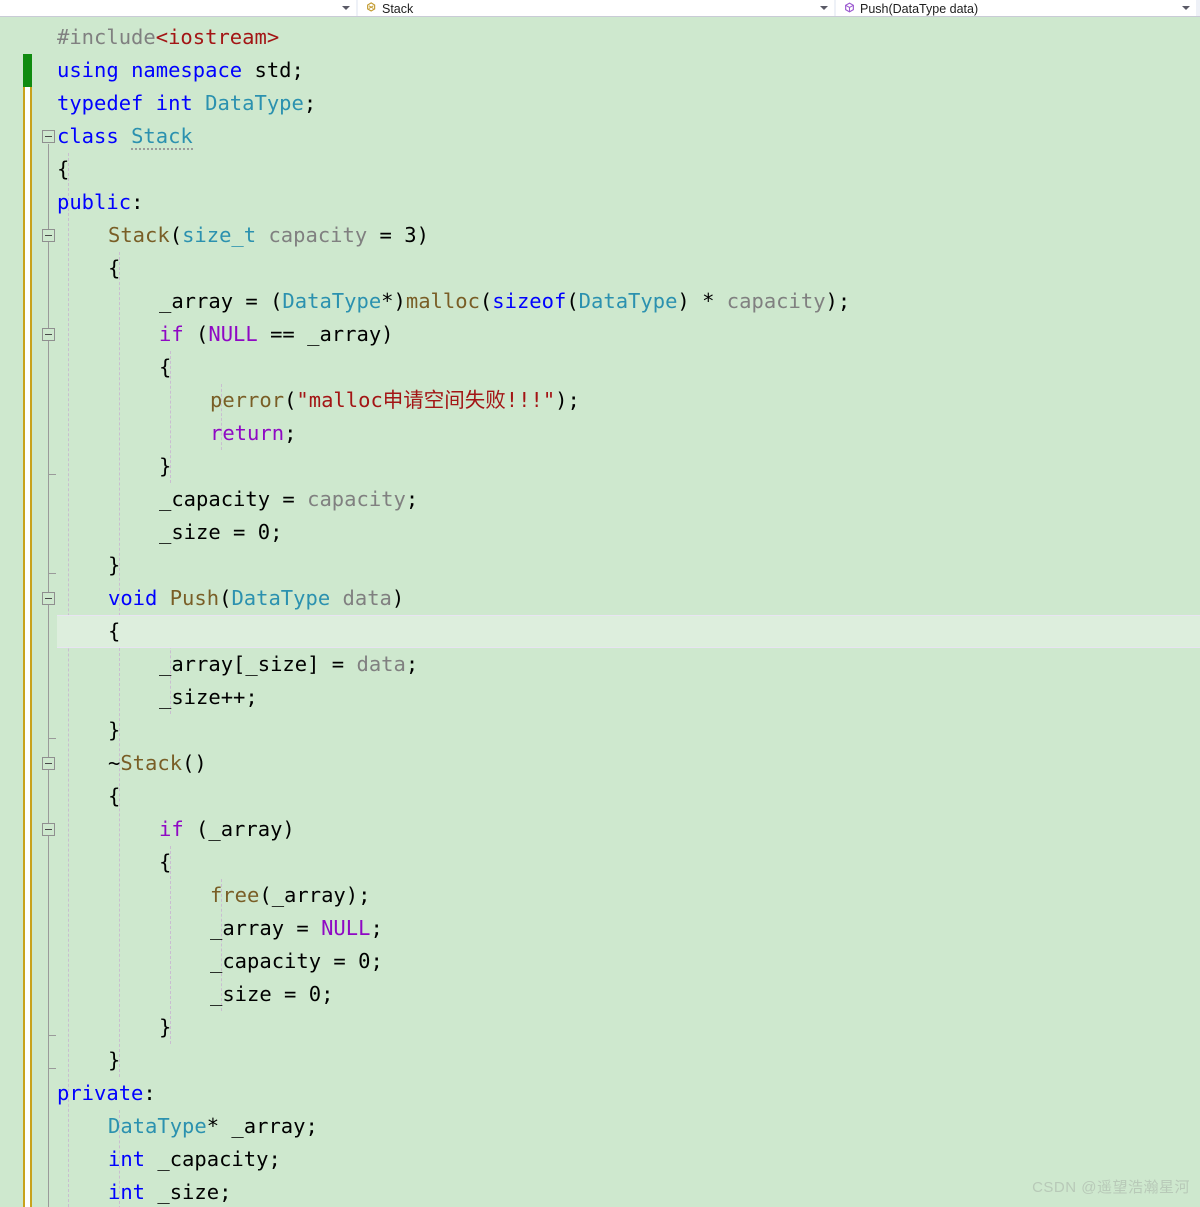  Describe the element at coordinates (600, 697) in the screenshot. I see `code-line: _size++;` at that location.